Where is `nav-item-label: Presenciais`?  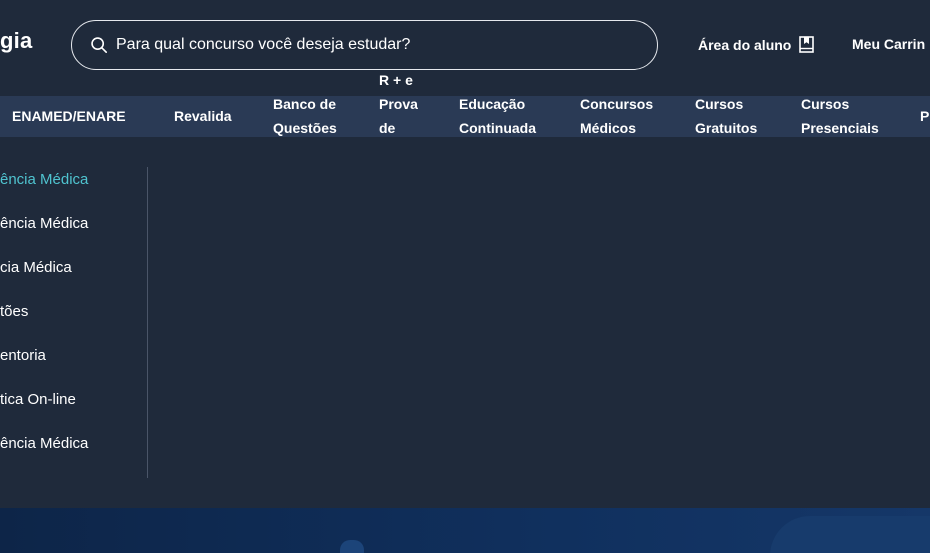
nav-item-label: Presenciais is located at coordinates (840, 128).